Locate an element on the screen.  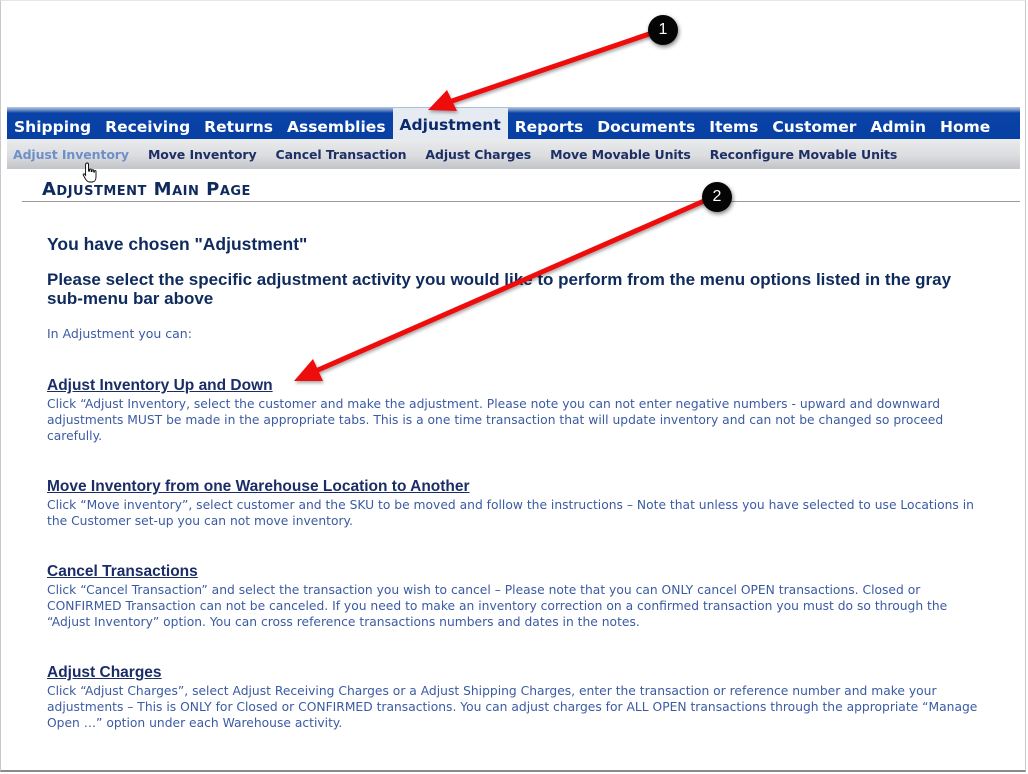
subnav-move-movable-units: Move Movable Units is located at coordinates (620, 154).